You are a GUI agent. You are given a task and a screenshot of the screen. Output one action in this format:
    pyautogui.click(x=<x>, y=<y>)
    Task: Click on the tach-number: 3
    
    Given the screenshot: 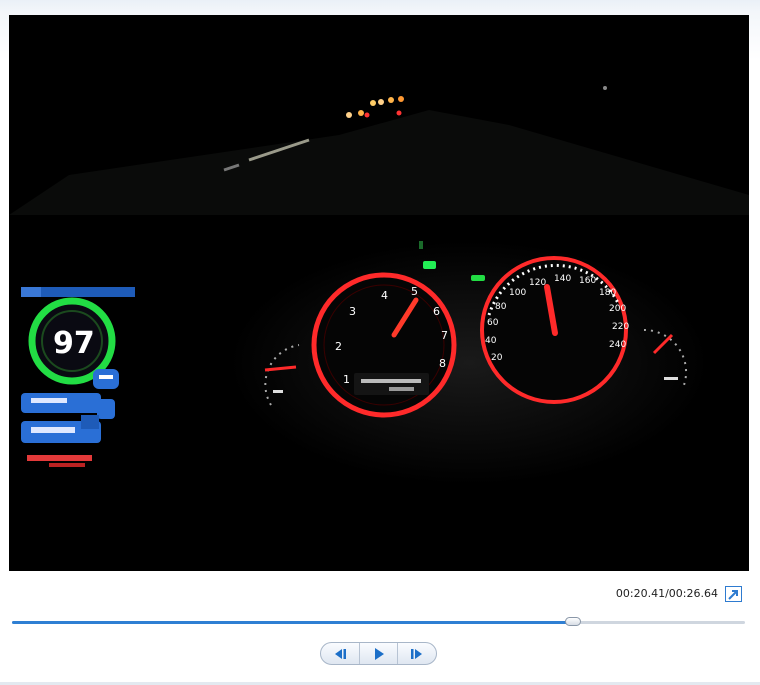 What is the action you would take?
    pyautogui.click(x=352, y=311)
    